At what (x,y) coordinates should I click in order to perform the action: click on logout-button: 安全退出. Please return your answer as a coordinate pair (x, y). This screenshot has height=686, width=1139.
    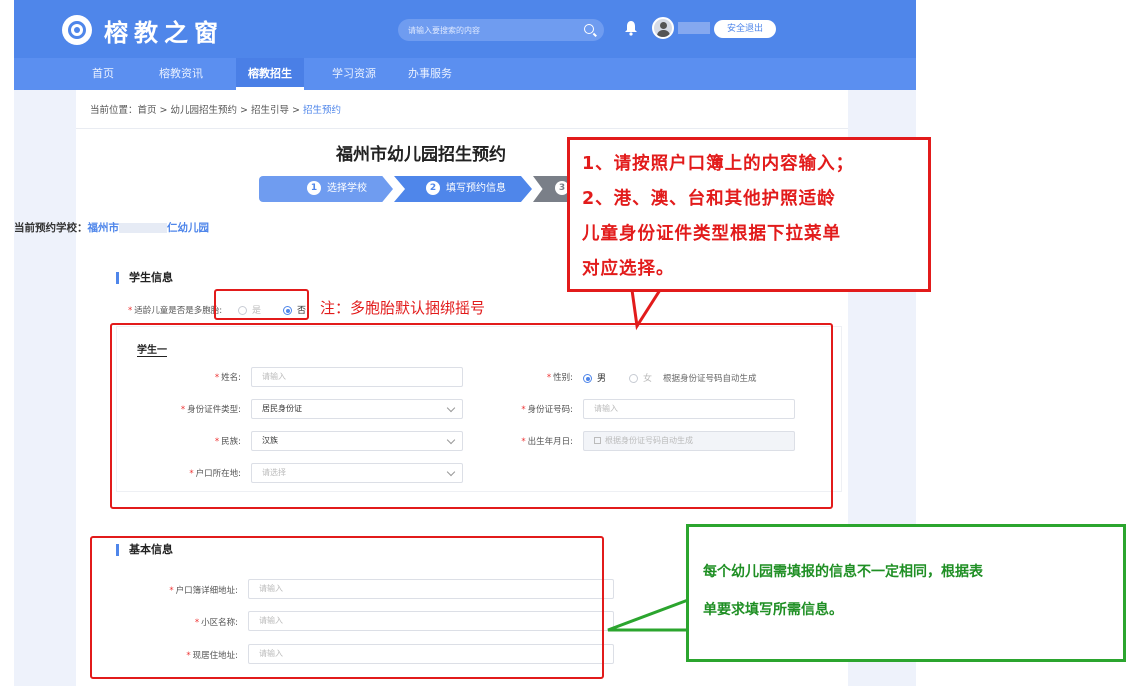
    Looking at the image, I should click on (745, 29).